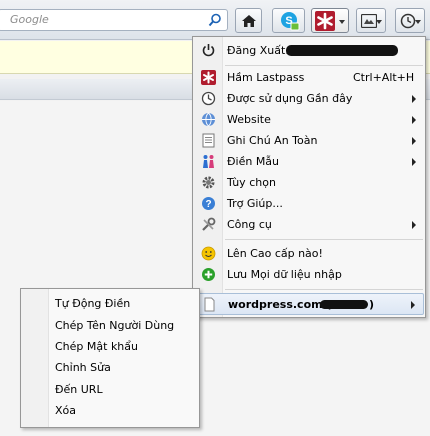 The width and height of the screenshot is (430, 436). What do you see at coordinates (29, 19) in the screenshot?
I see `search-placeholder: Google` at bounding box center [29, 19].